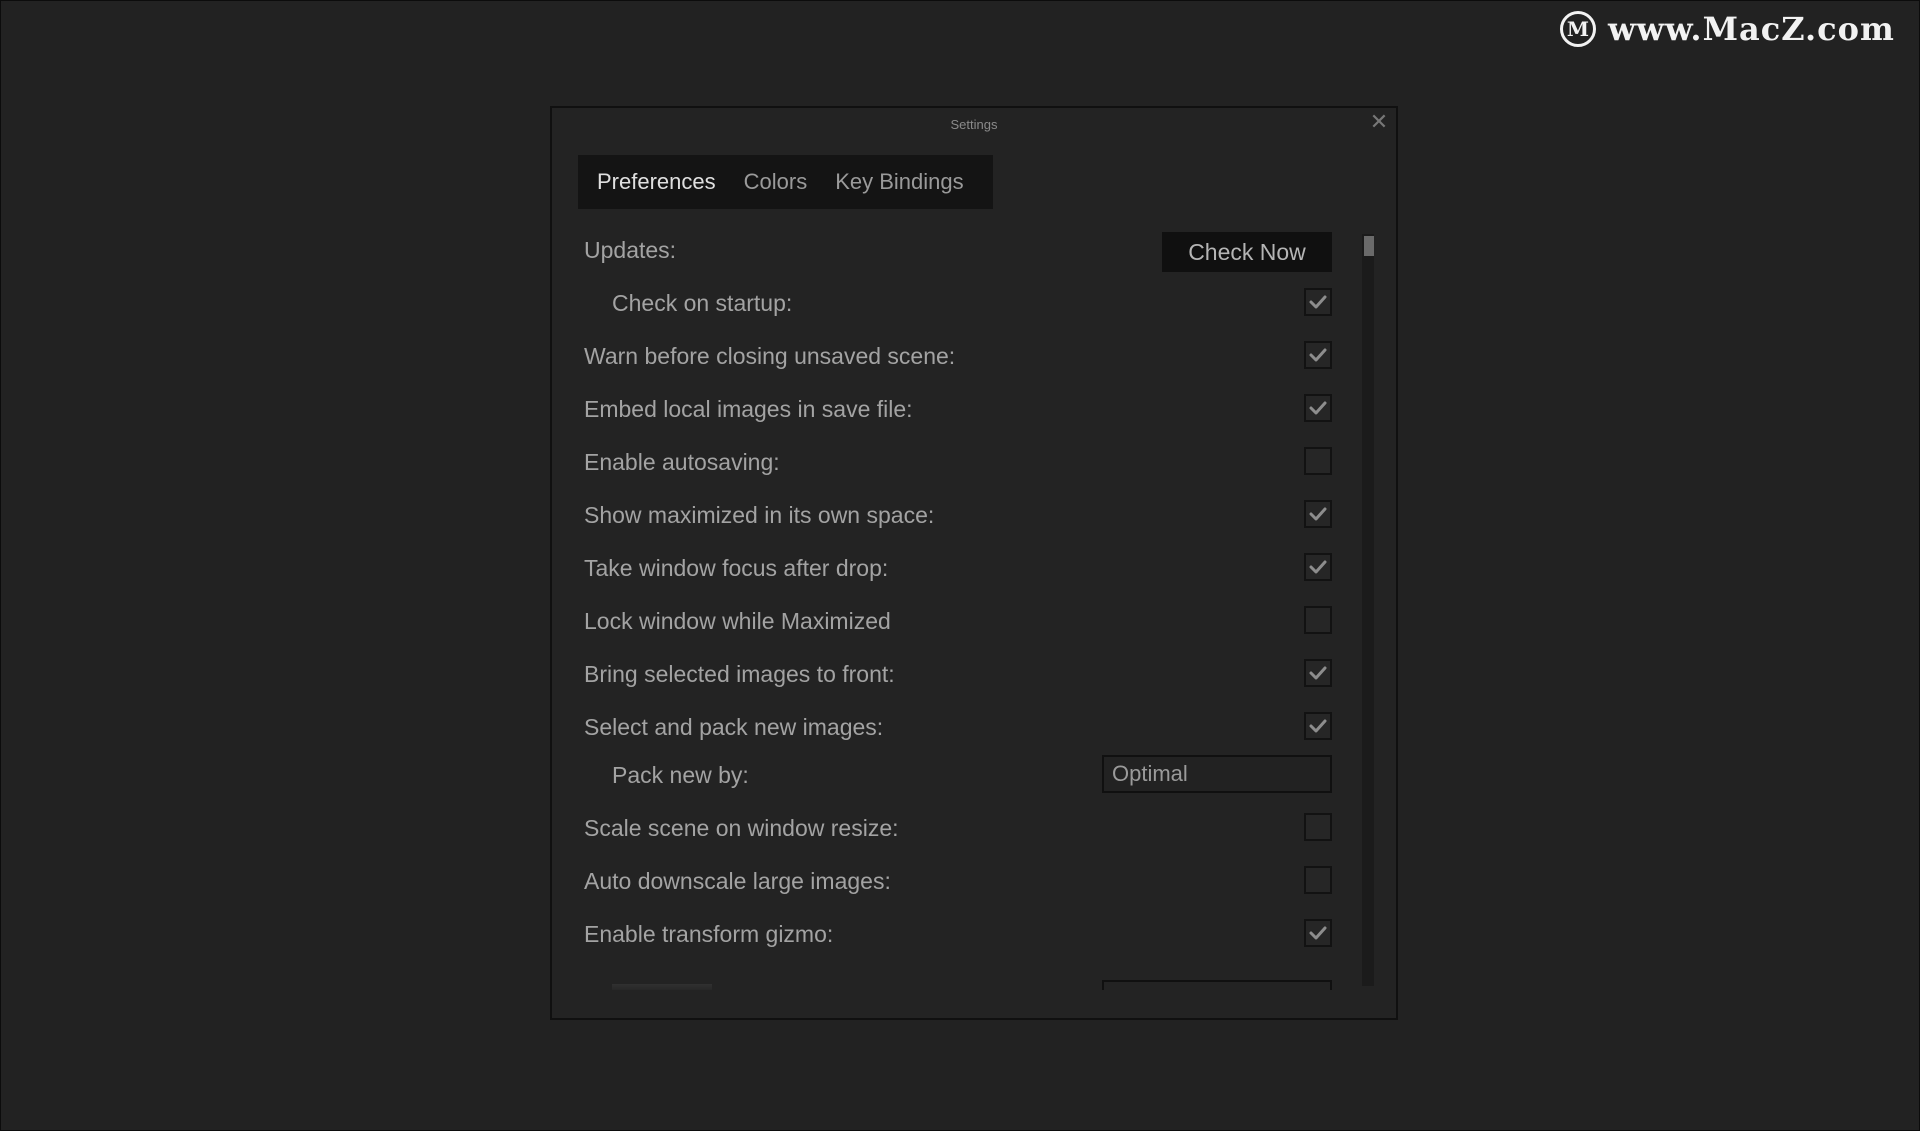  I want to click on watermark-text: www.MacZ.com, so click(1751, 29).